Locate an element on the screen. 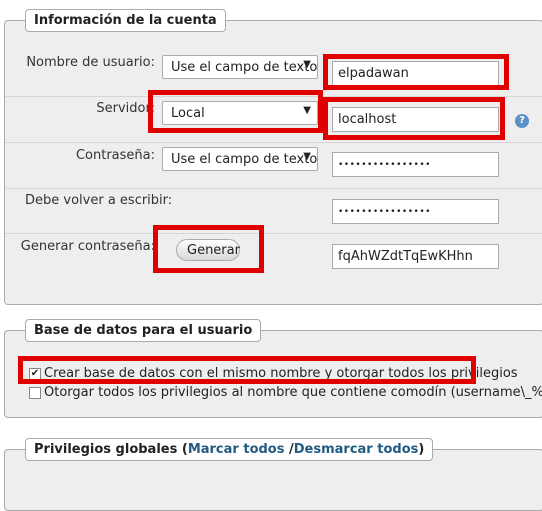 This screenshot has width=542, height=511. check-all-link: Marcar todos is located at coordinates (236, 449).